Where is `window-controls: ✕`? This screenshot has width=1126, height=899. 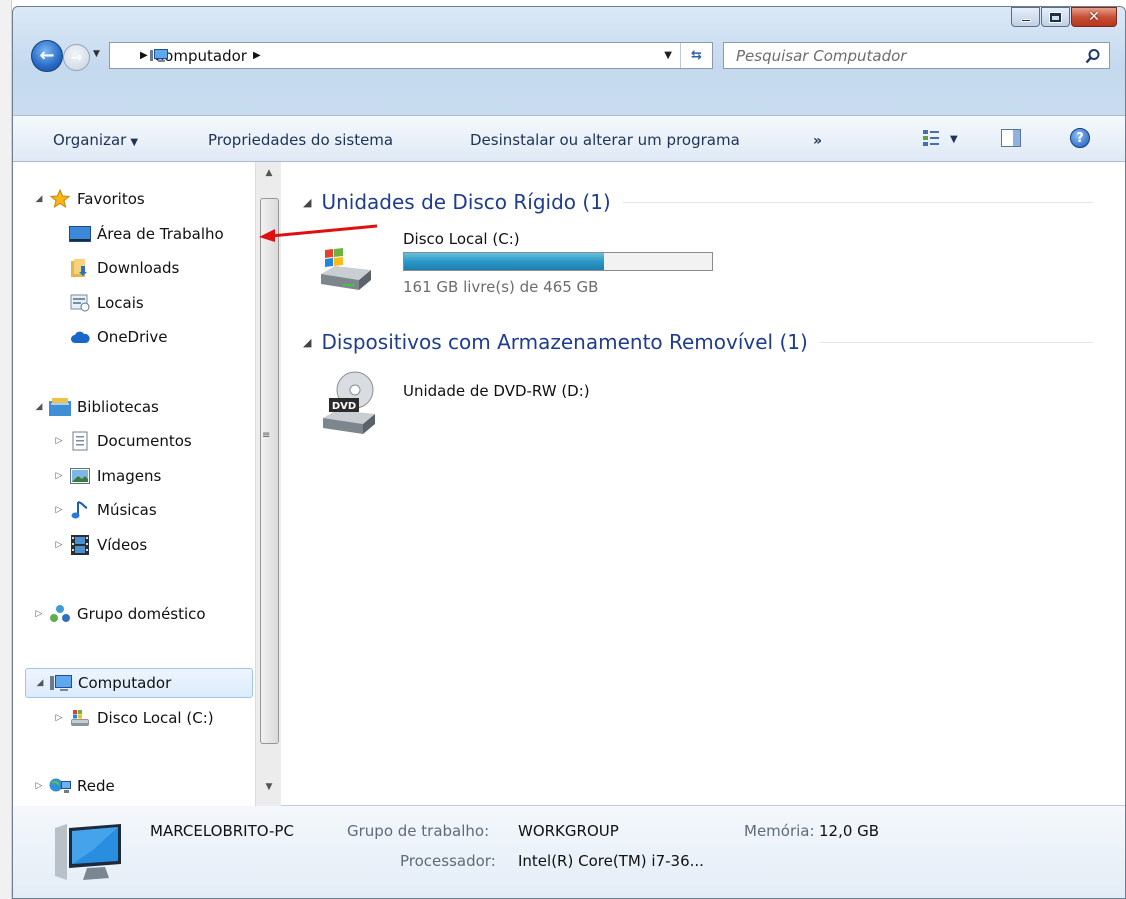
window-controls: ✕ is located at coordinates (1063, 17).